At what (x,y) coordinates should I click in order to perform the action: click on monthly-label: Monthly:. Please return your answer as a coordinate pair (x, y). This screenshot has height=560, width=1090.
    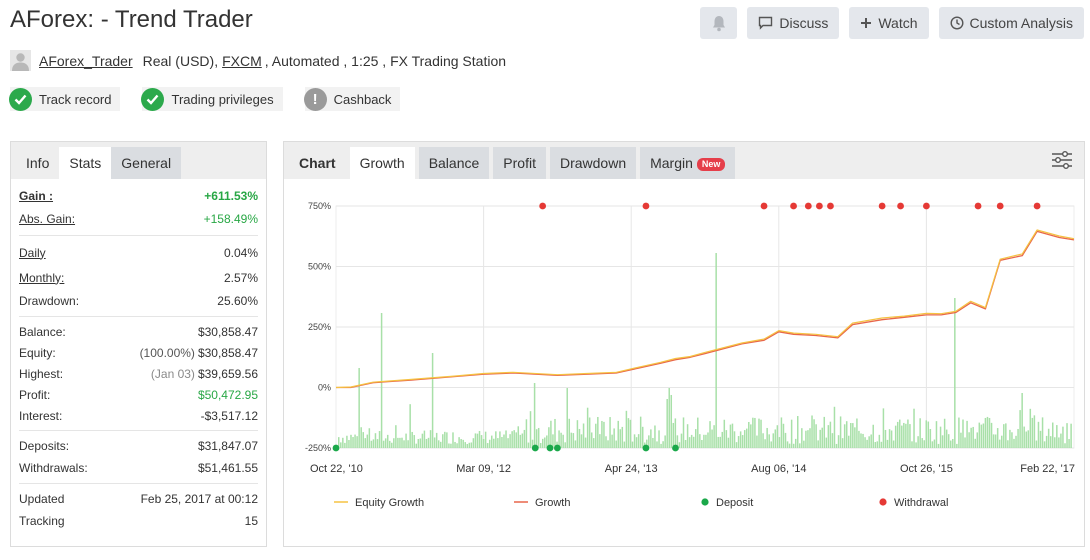
    Looking at the image, I should click on (41, 278).